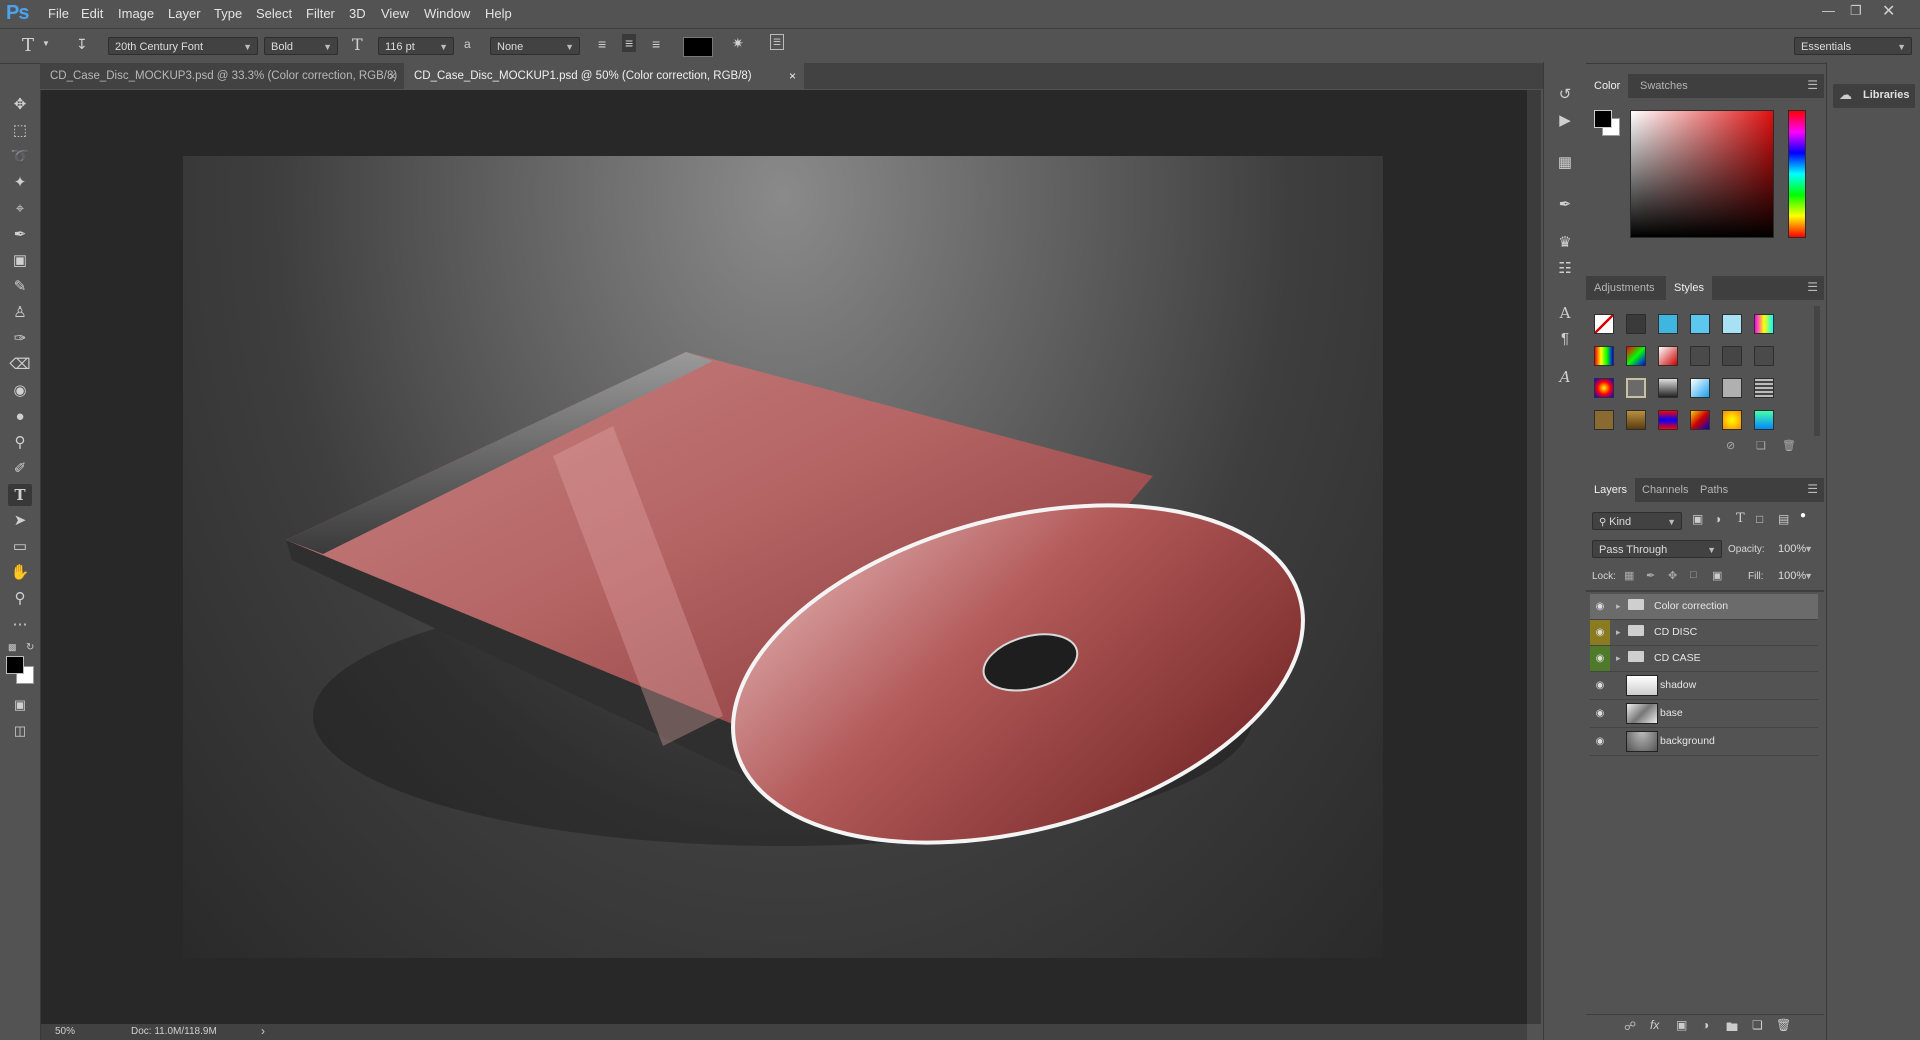  Describe the element at coordinates (1565, 269) in the screenshot. I see `adjust-sliders-icon: ☷` at that location.